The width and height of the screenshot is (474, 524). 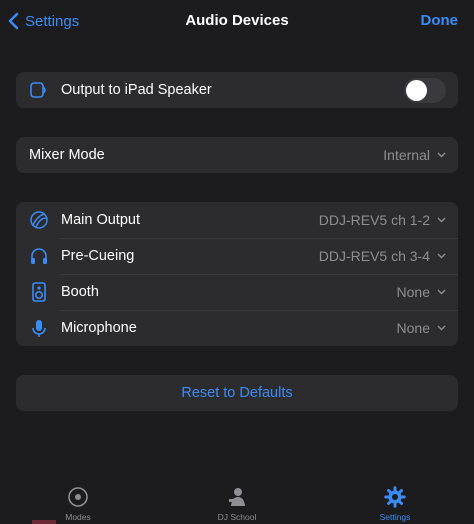 I want to click on speaker-group: Output to iPad Speaker, so click(x=237, y=90).